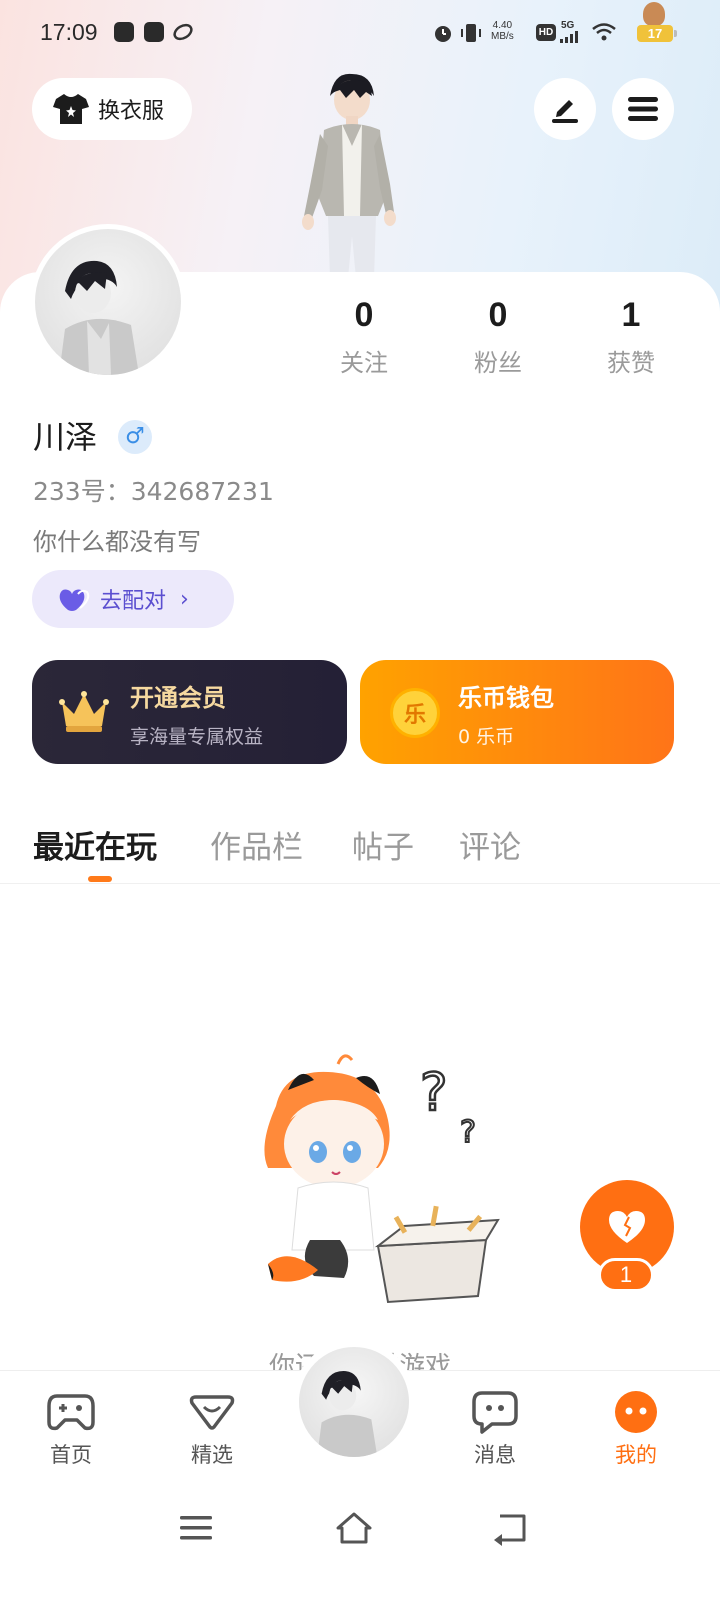  What do you see at coordinates (154, 32) in the screenshot?
I see `app-notification-icon` at bounding box center [154, 32].